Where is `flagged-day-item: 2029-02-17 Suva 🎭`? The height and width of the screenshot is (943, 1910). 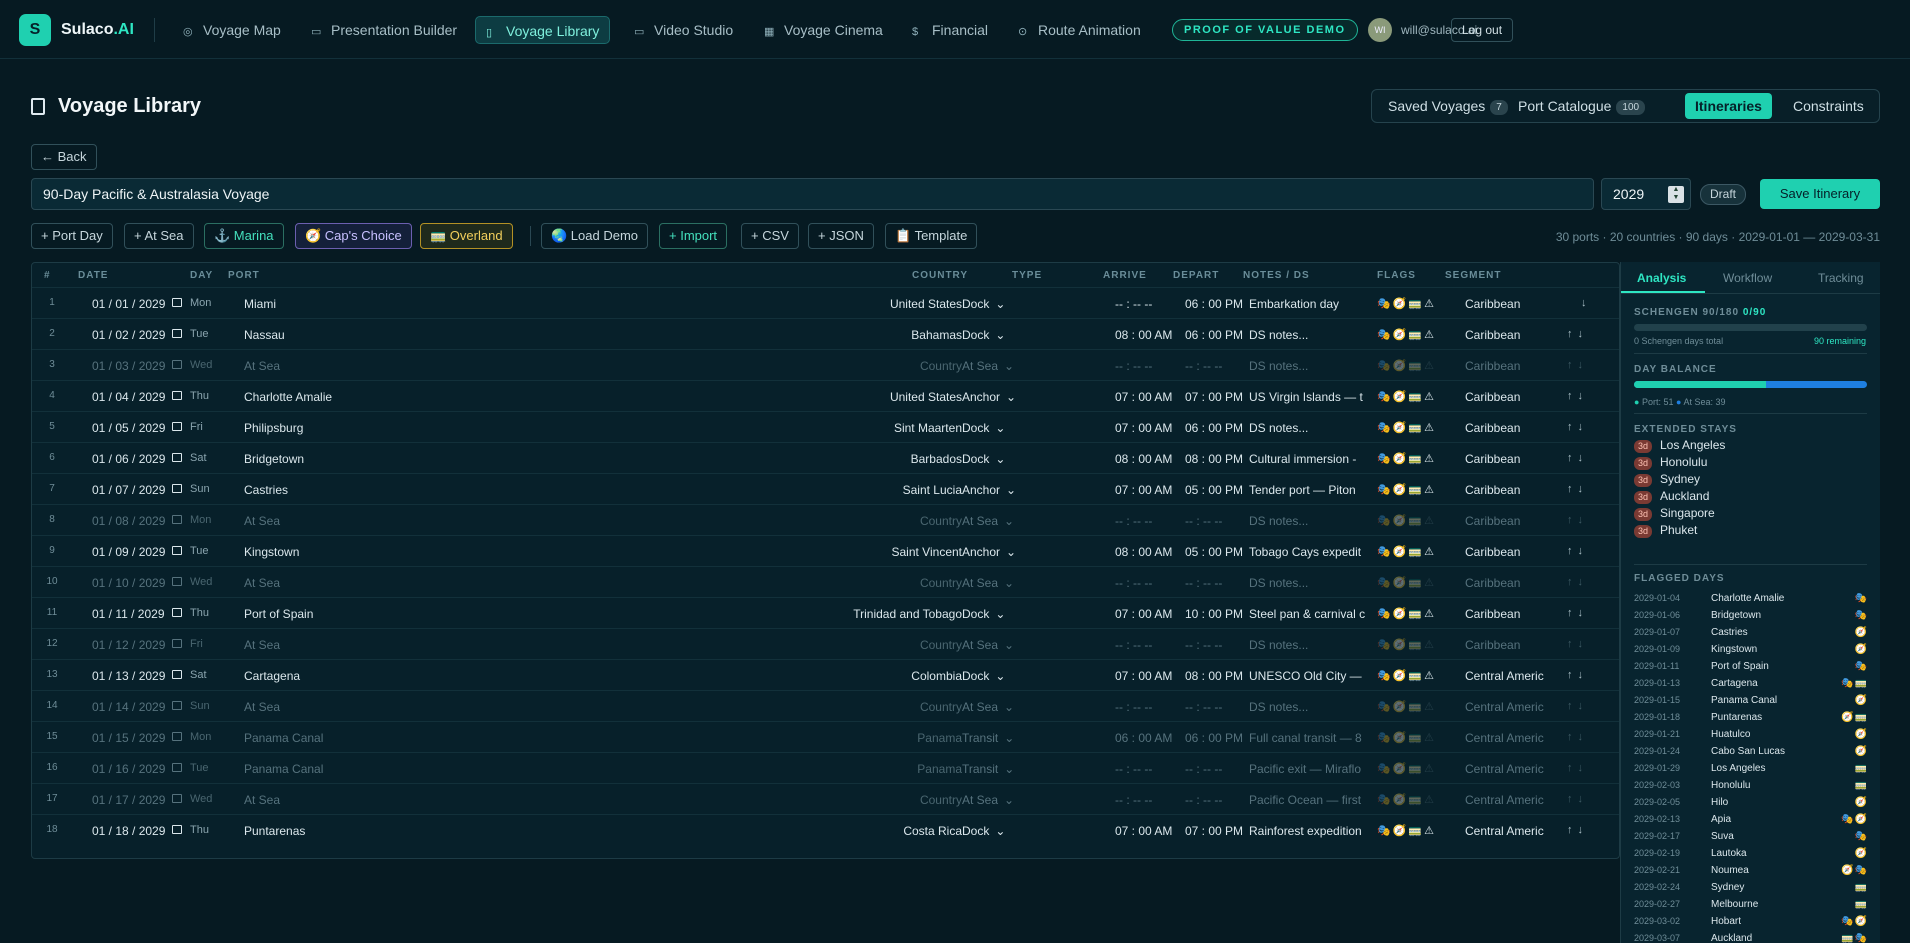
flagged-day-item: 2029-02-17 Suva 🎭 is located at coordinates (1751, 836).